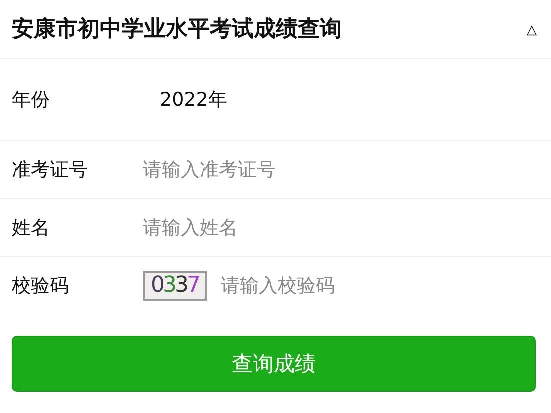 This screenshot has width=551, height=413. I want to click on field-label: 年份, so click(31, 100).